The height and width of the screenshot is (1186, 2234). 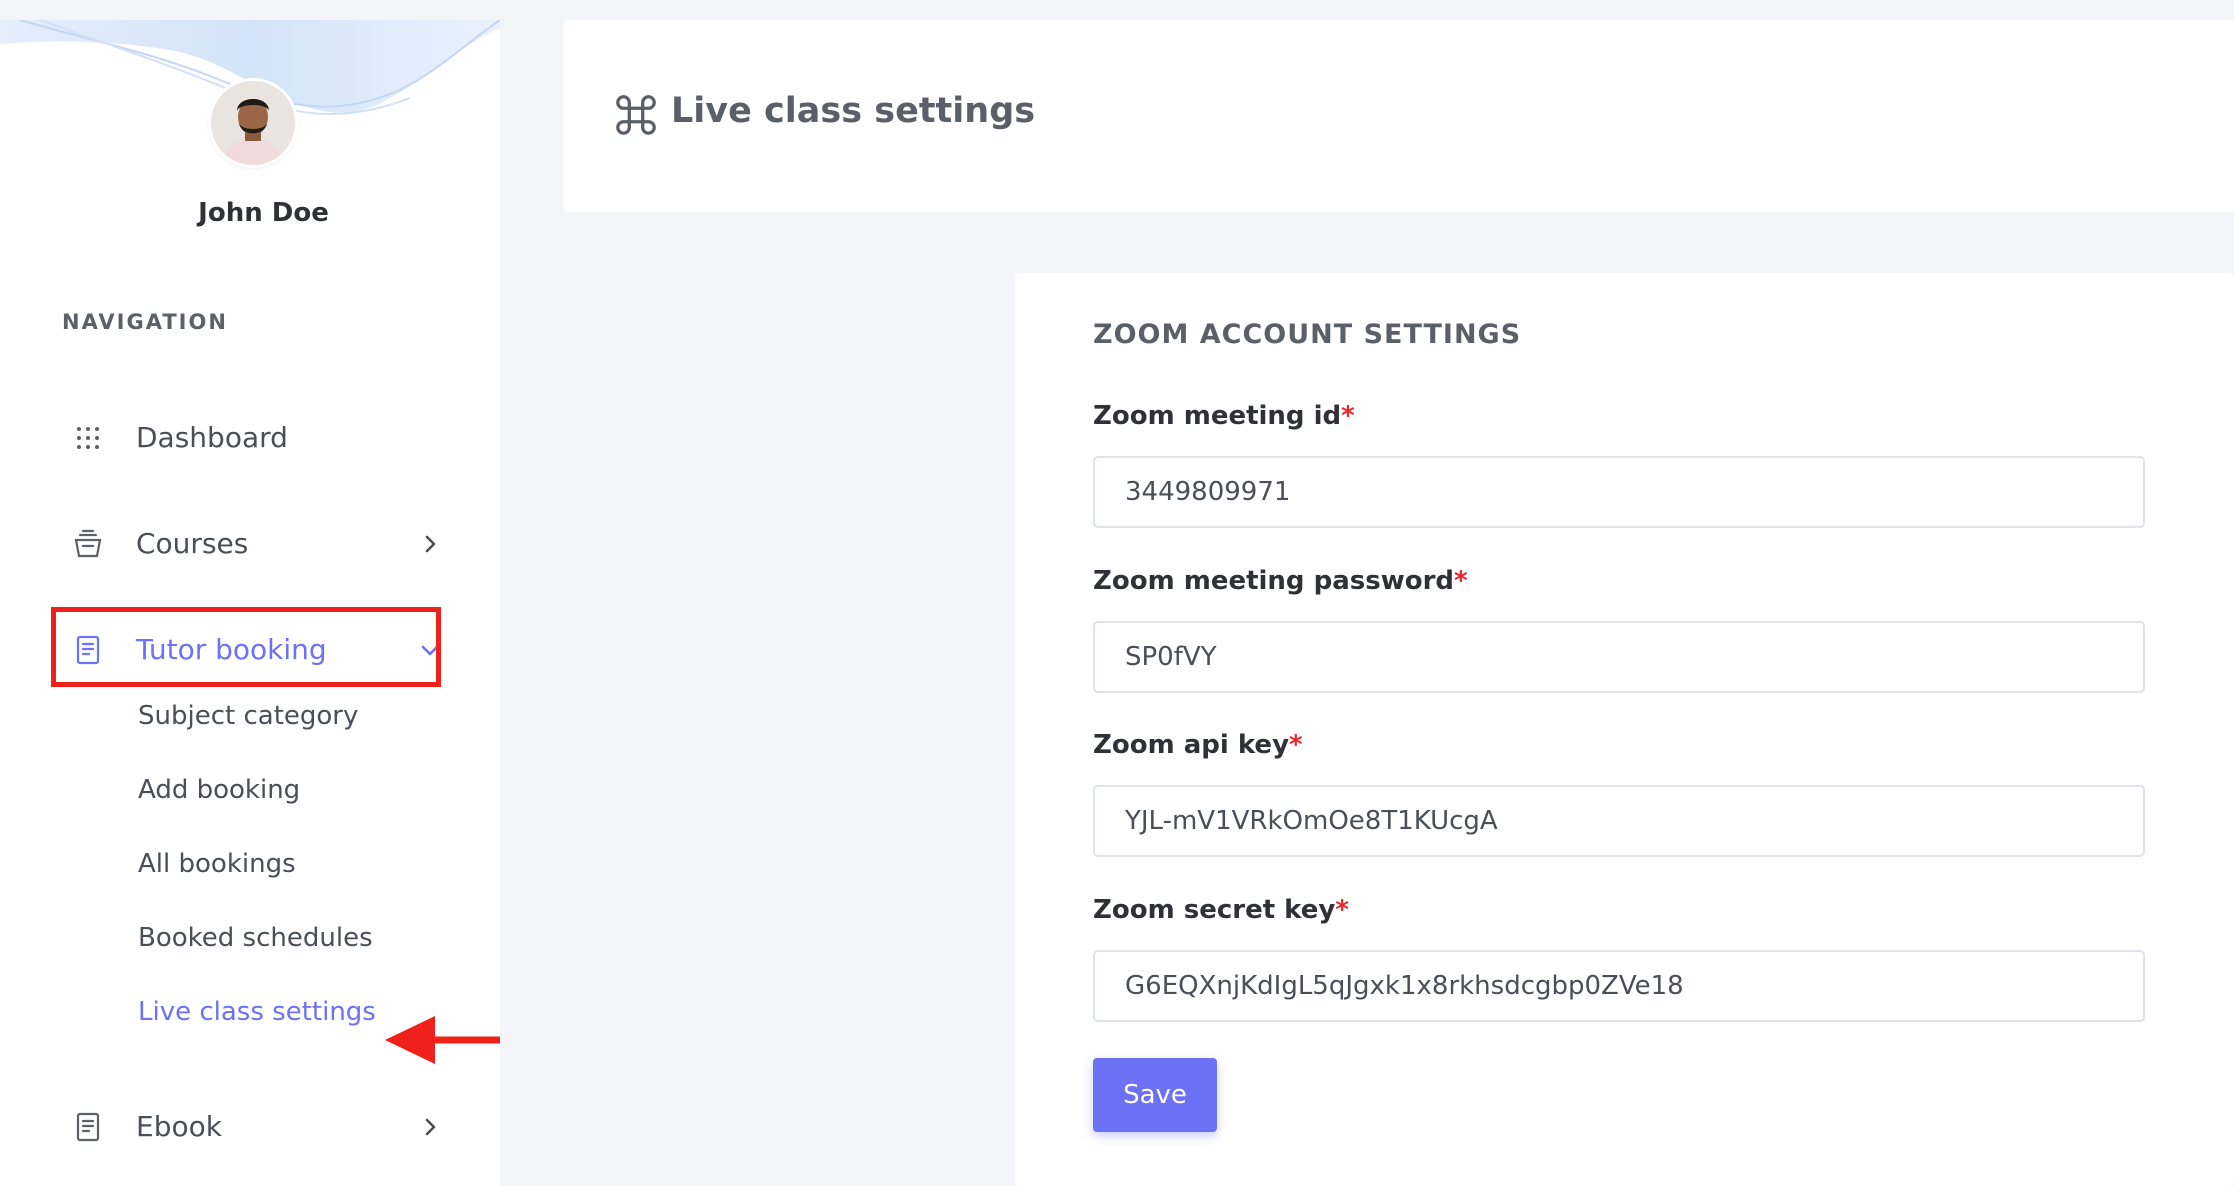 I want to click on book-icon, so click(x=88, y=1127).